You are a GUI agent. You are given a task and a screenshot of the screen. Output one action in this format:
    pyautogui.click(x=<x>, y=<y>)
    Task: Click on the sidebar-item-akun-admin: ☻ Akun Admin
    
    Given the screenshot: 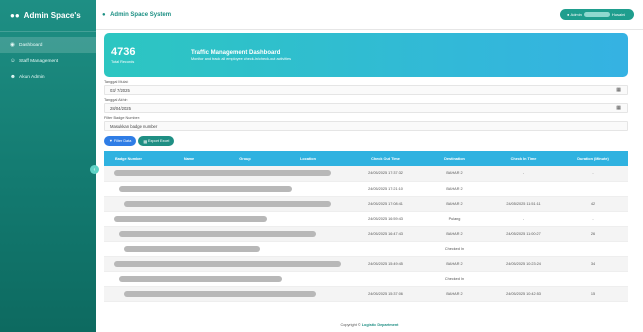 What is the action you would take?
    pyautogui.click(x=48, y=77)
    